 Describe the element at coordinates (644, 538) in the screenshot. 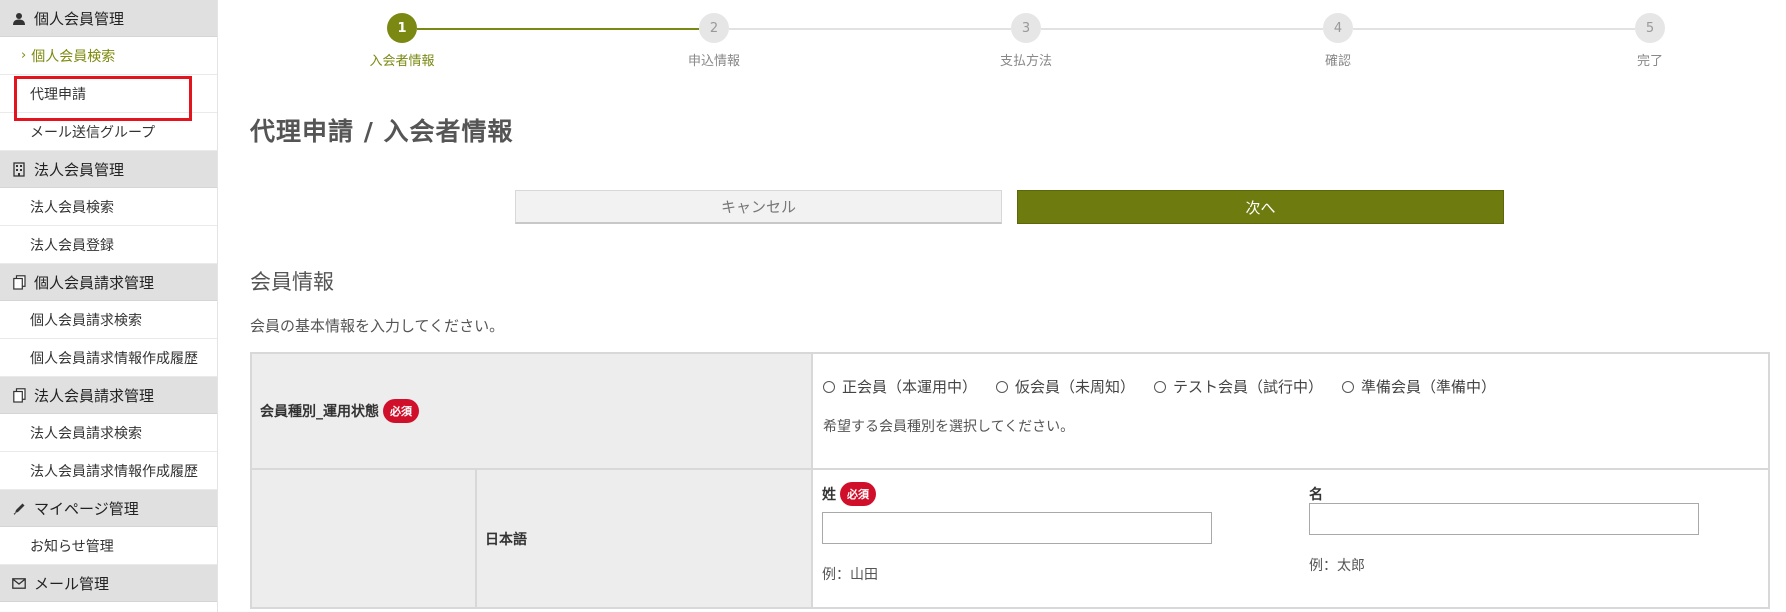

I see `name-japanese-label-cell: 日本語` at that location.